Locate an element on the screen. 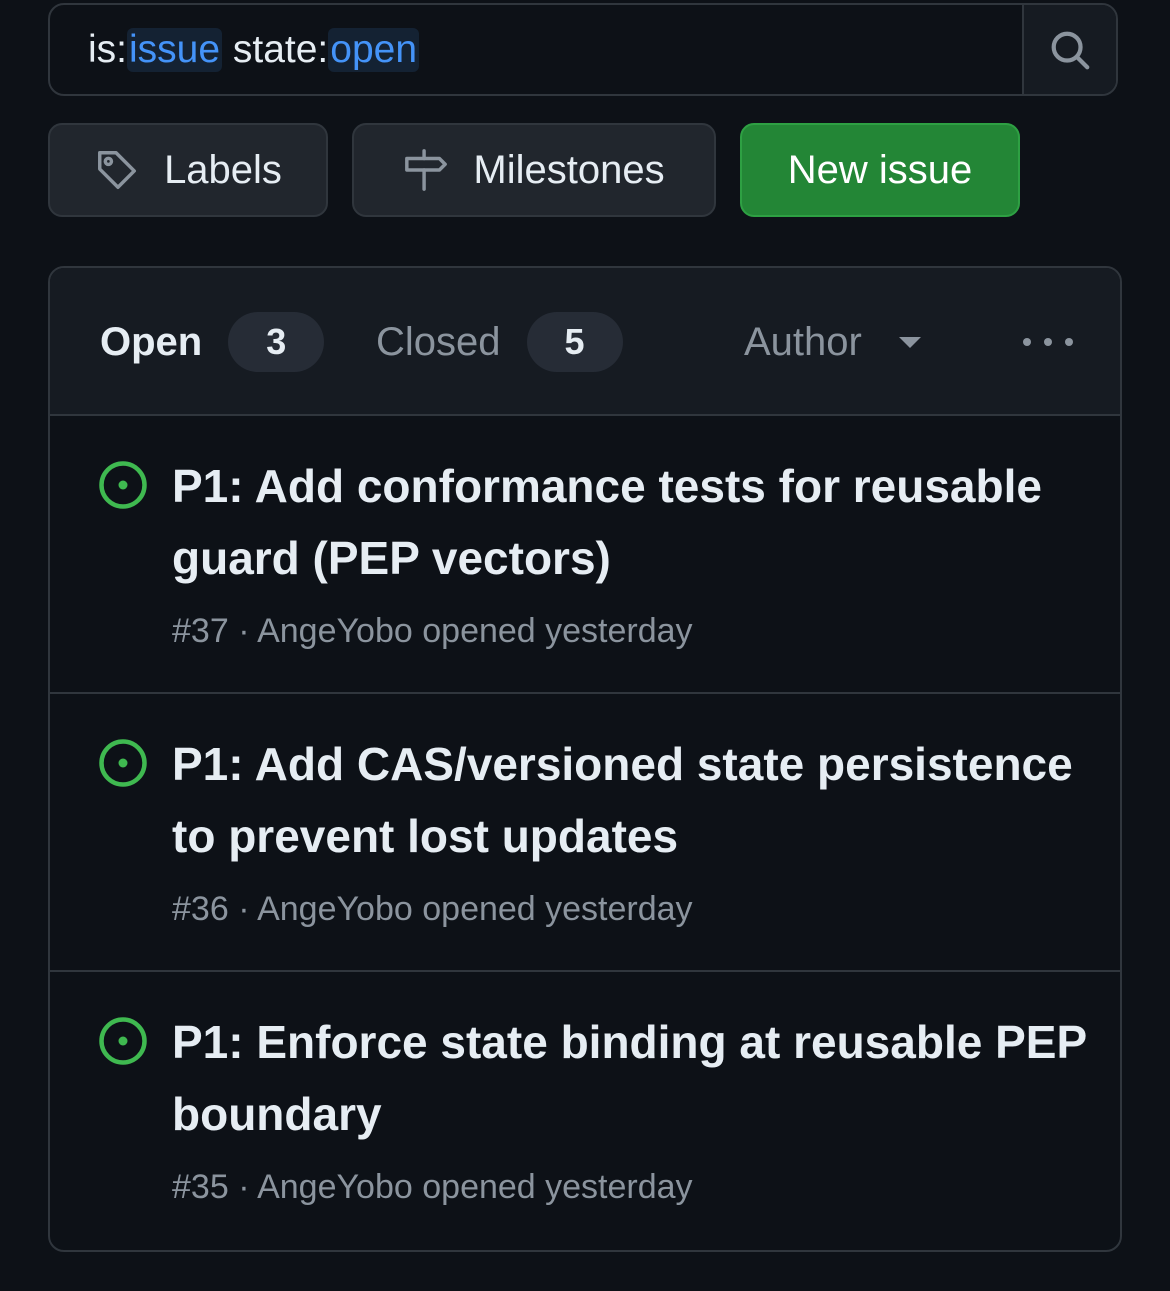  search-token-qualifier: is: is located at coordinates (107, 49).